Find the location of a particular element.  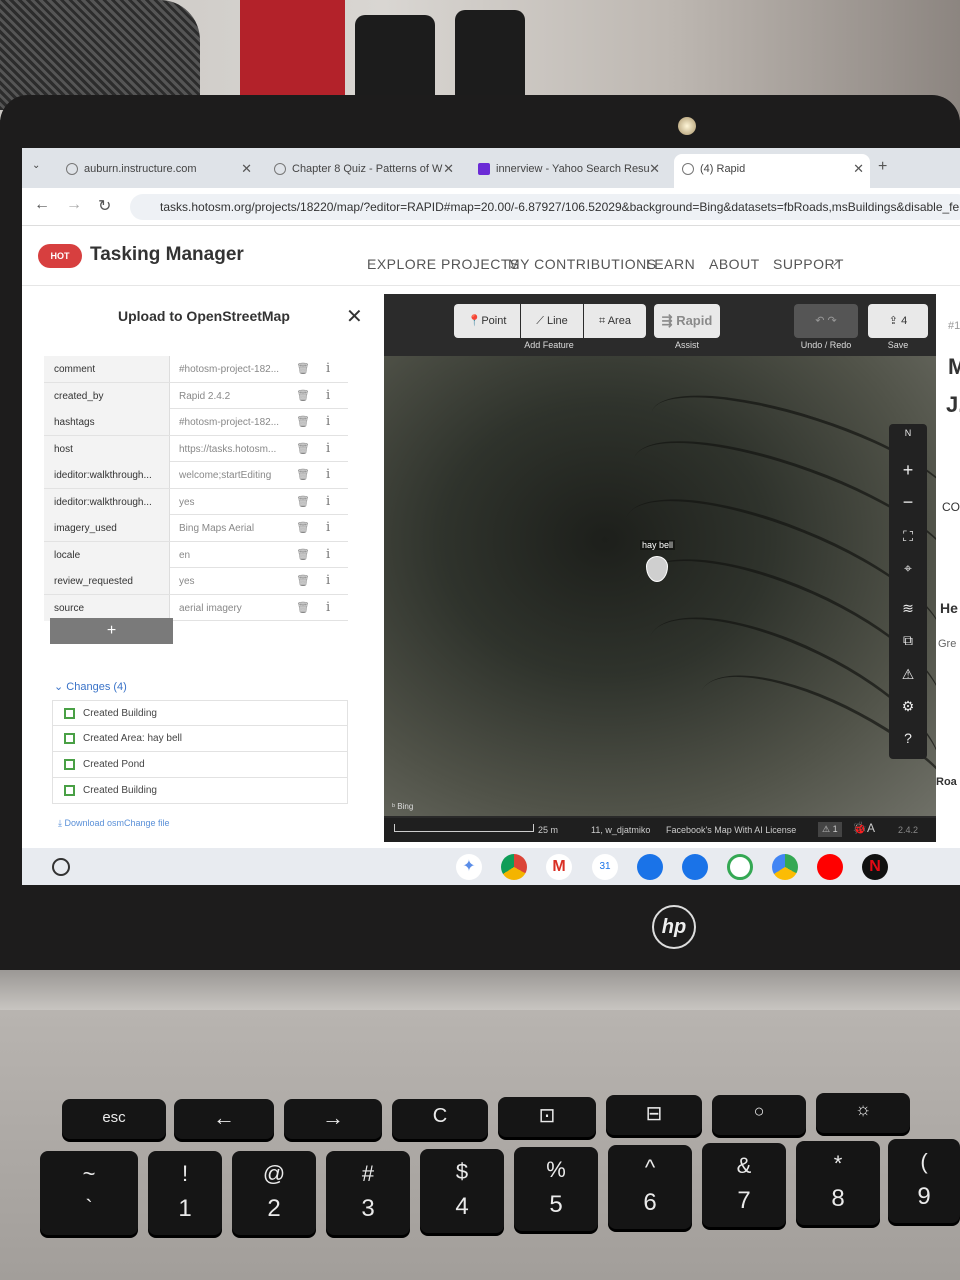

nav-learn: LEARN is located at coordinates (670, 264).